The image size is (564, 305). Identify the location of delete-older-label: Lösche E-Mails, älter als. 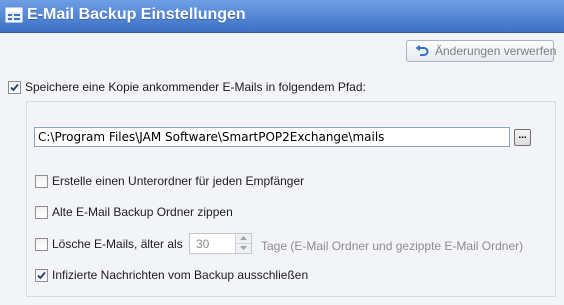
(117, 244).